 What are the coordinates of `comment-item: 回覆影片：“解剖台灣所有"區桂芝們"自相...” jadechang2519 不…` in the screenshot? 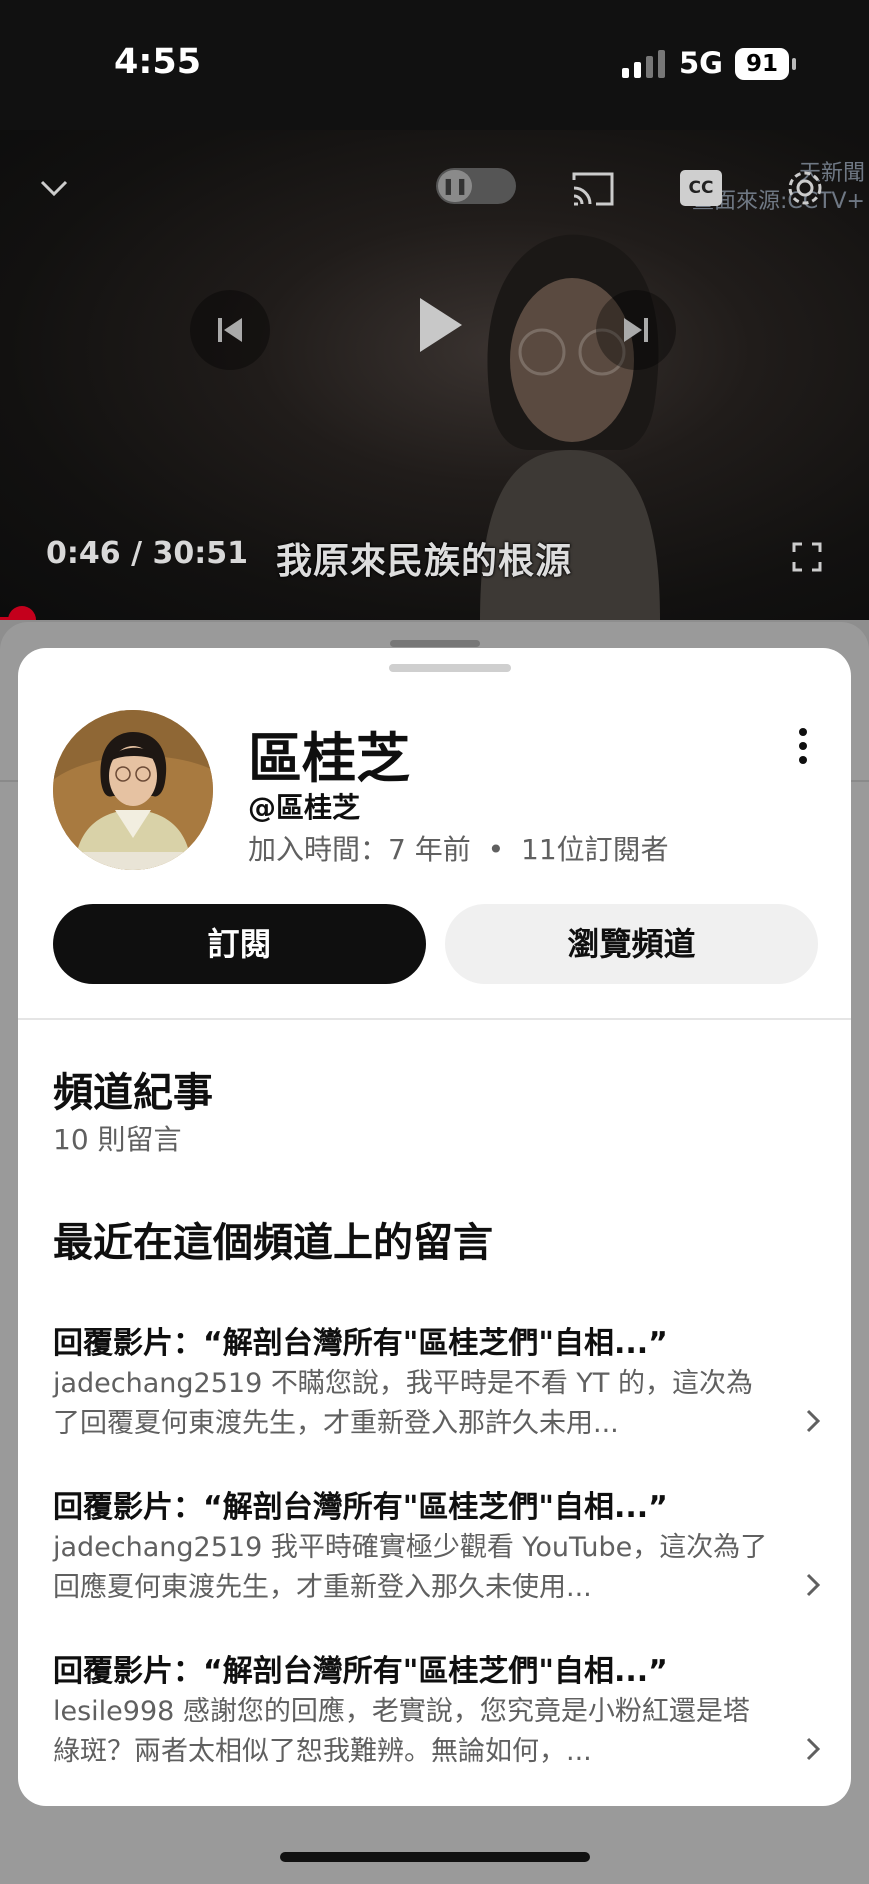 It's located at (443, 1393).